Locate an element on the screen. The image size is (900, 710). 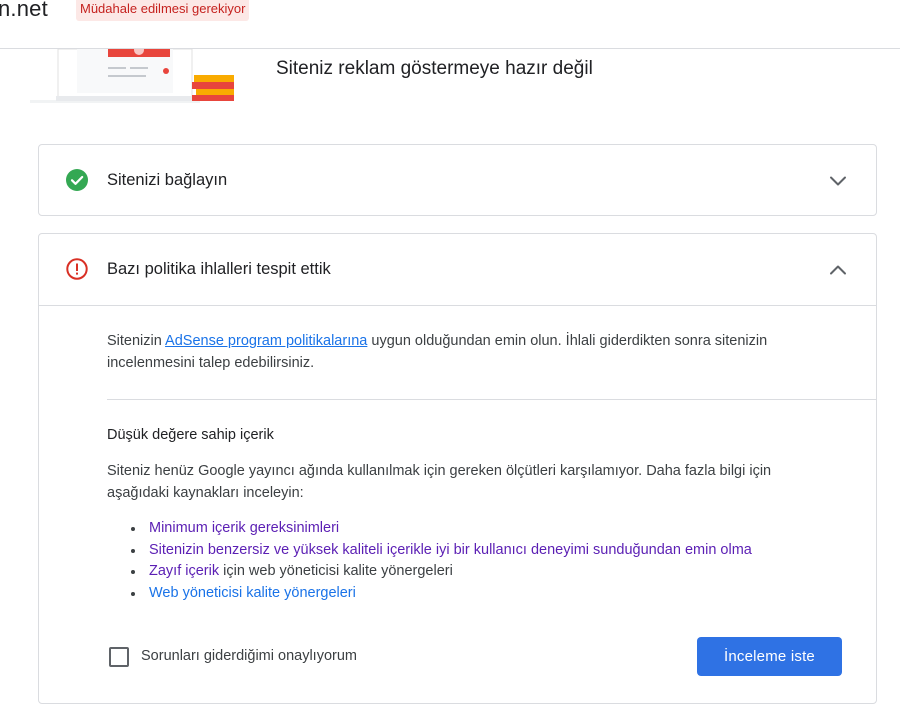
top-bar: n.net Müdahale edilmesi gerekiyor is located at coordinates (450, 24).